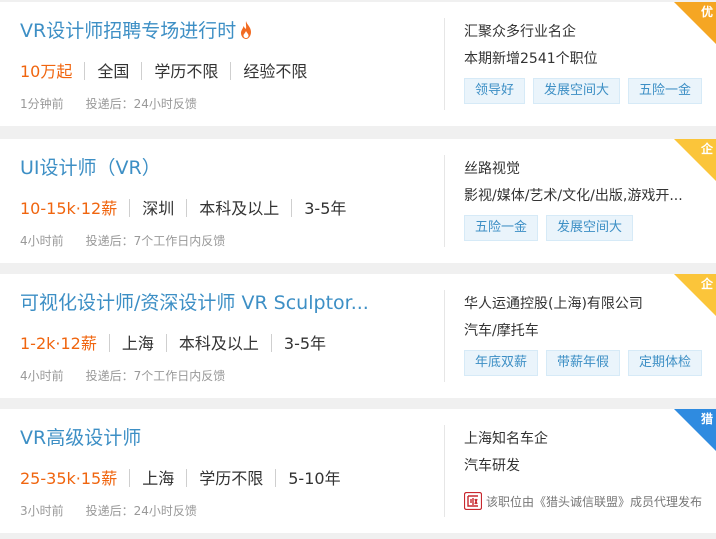 The width and height of the screenshot is (716, 539). I want to click on company-industry: 本期新增2541个职位, so click(531, 59).